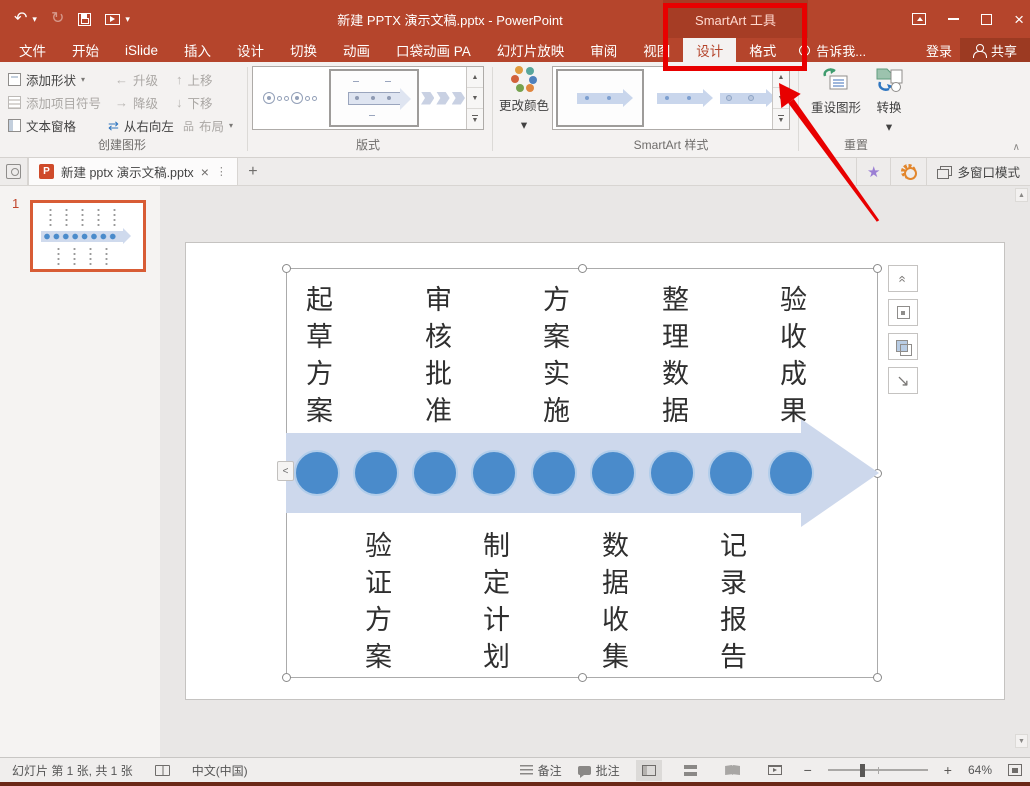 The image size is (1030, 786). I want to click on tab-islide: iSlide, so click(141, 50).